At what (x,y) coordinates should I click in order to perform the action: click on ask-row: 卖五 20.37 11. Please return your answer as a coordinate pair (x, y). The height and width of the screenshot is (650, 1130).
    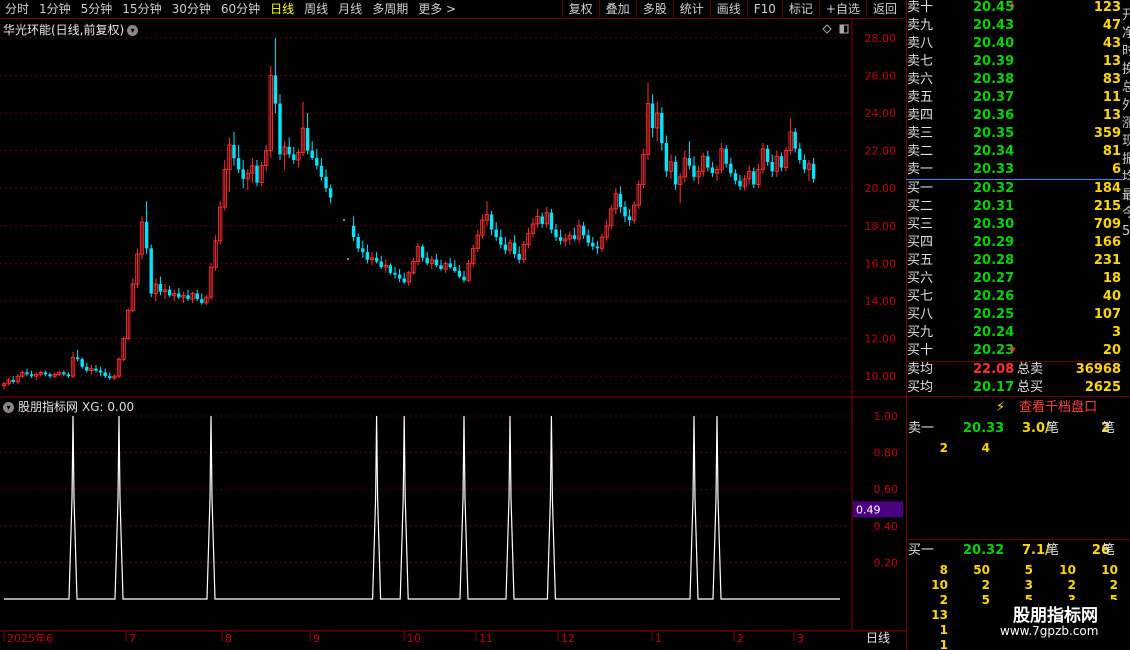
    Looking at the image, I should click on (1014, 98).